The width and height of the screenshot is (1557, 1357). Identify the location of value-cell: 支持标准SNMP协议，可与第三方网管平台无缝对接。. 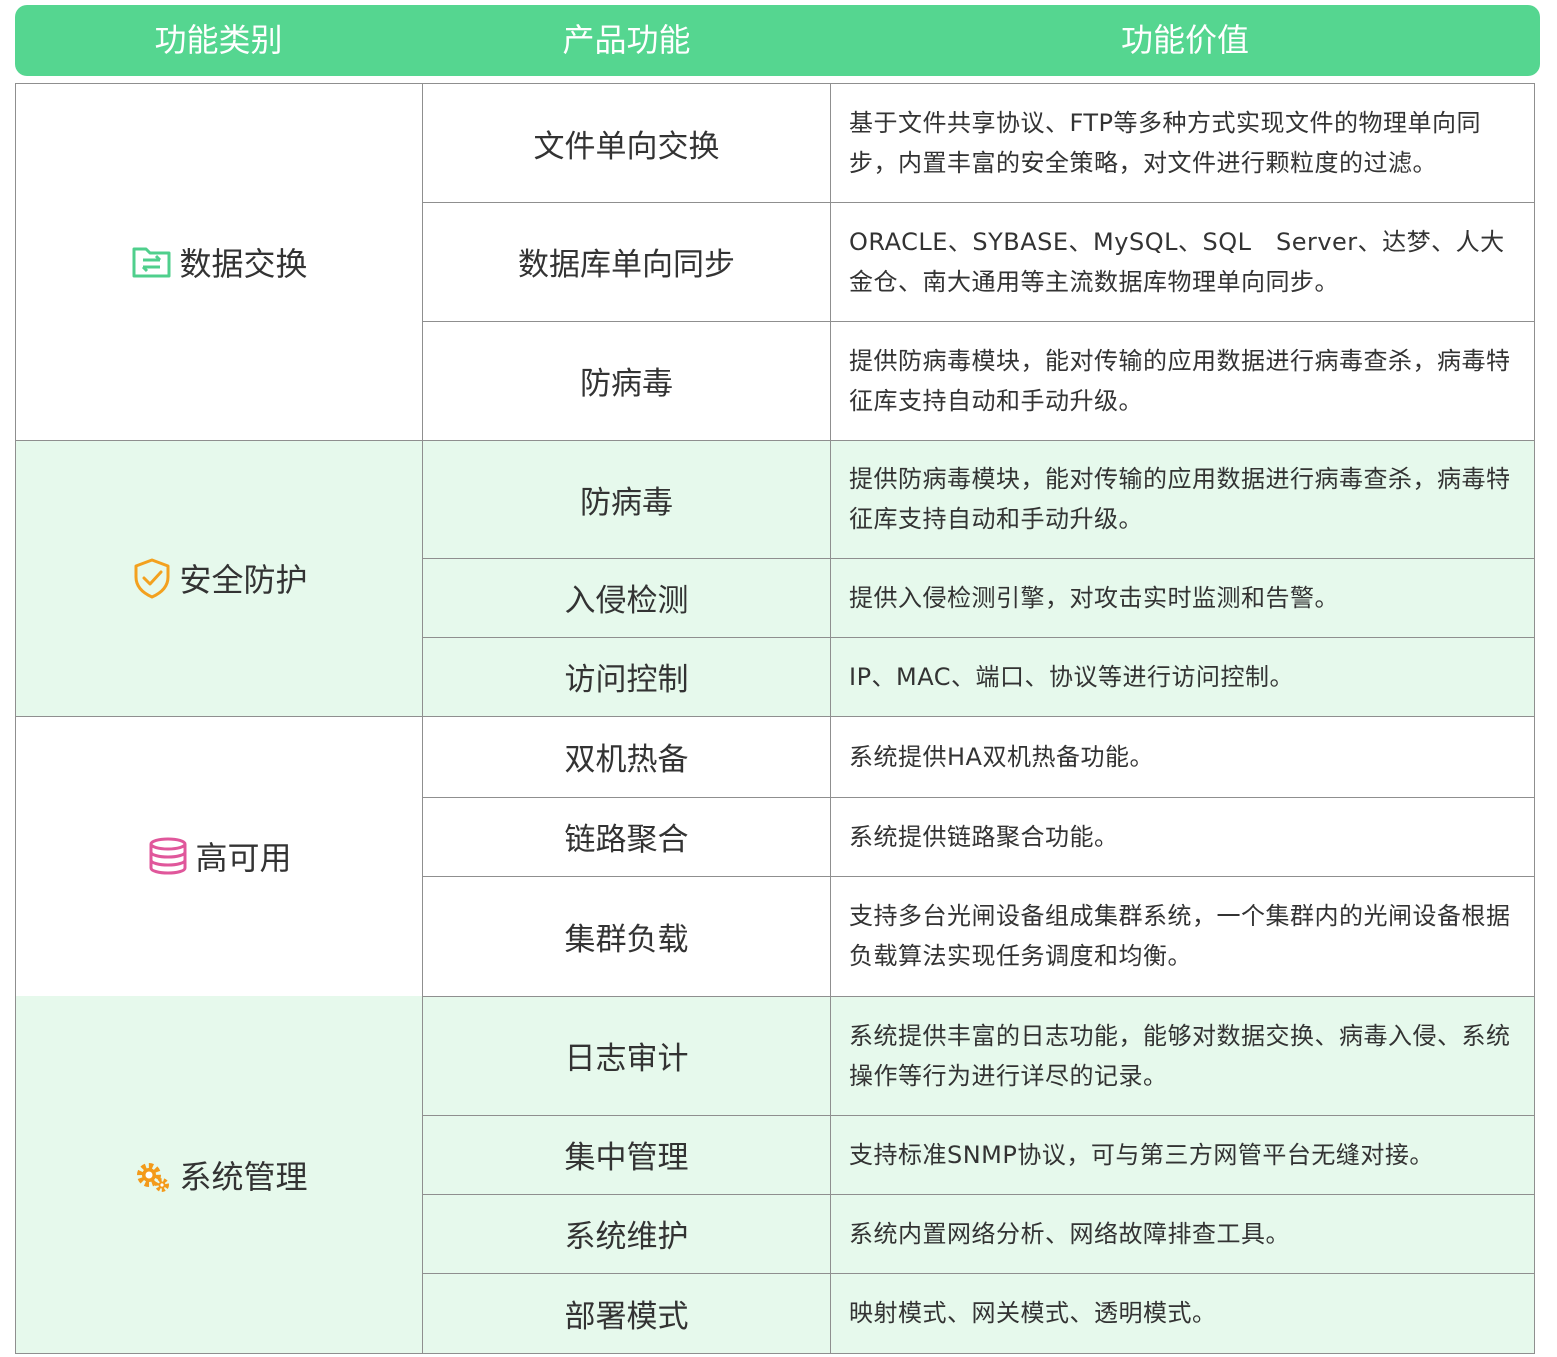
(1141, 1154).